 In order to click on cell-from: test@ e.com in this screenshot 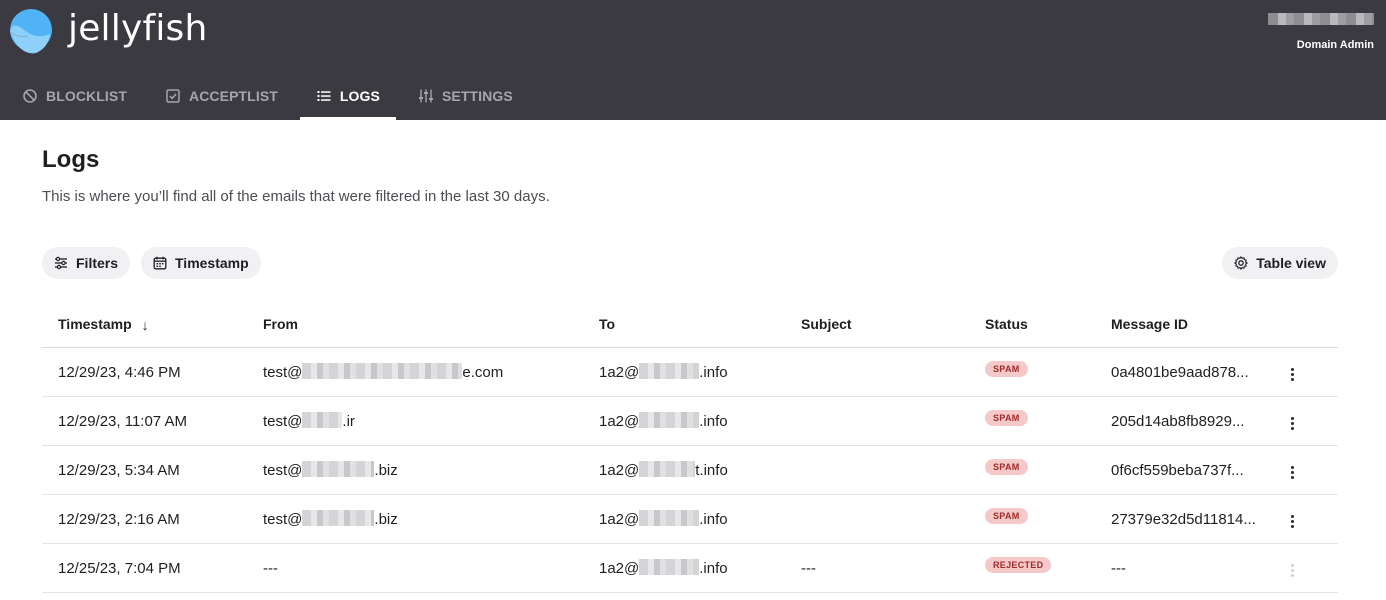, I will do `click(415, 372)`.